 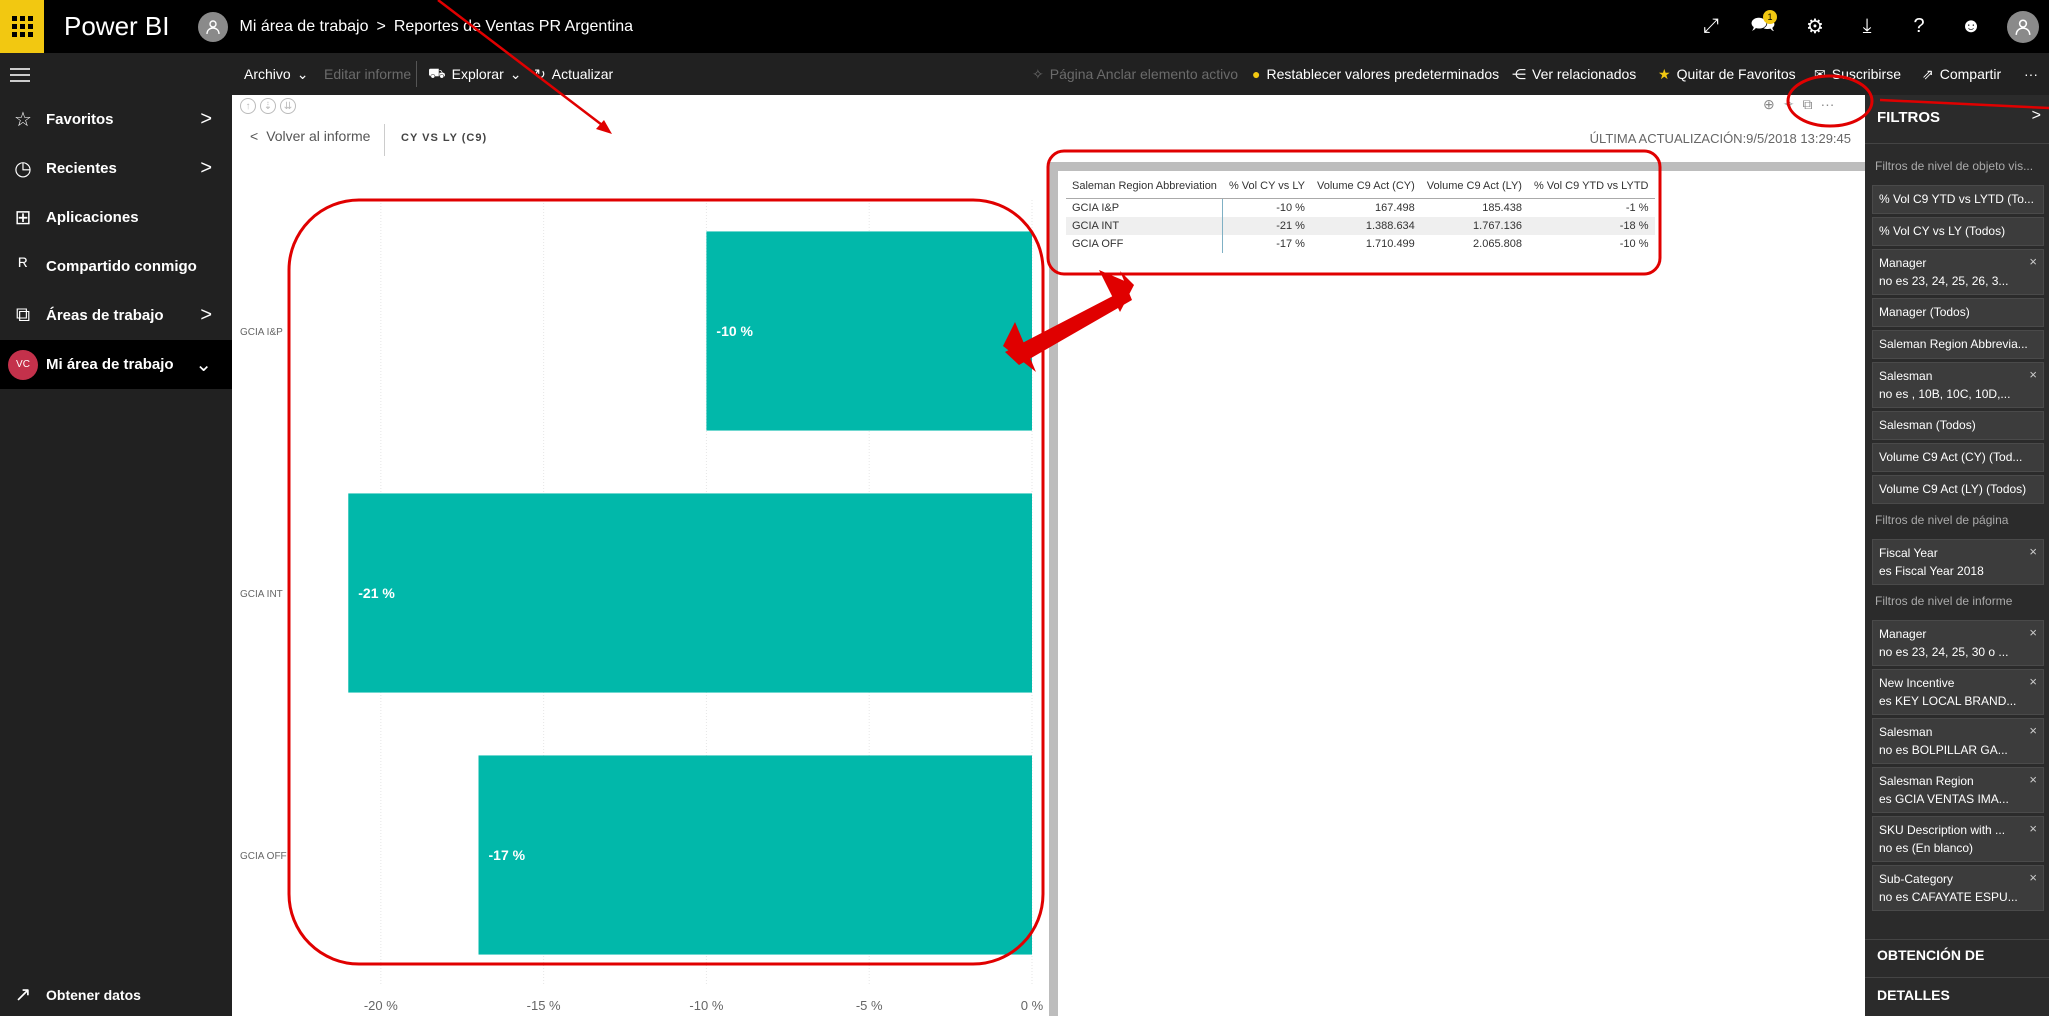 I want to click on nav-recientes: ◷ Recientes >, so click(x=116, y=168).